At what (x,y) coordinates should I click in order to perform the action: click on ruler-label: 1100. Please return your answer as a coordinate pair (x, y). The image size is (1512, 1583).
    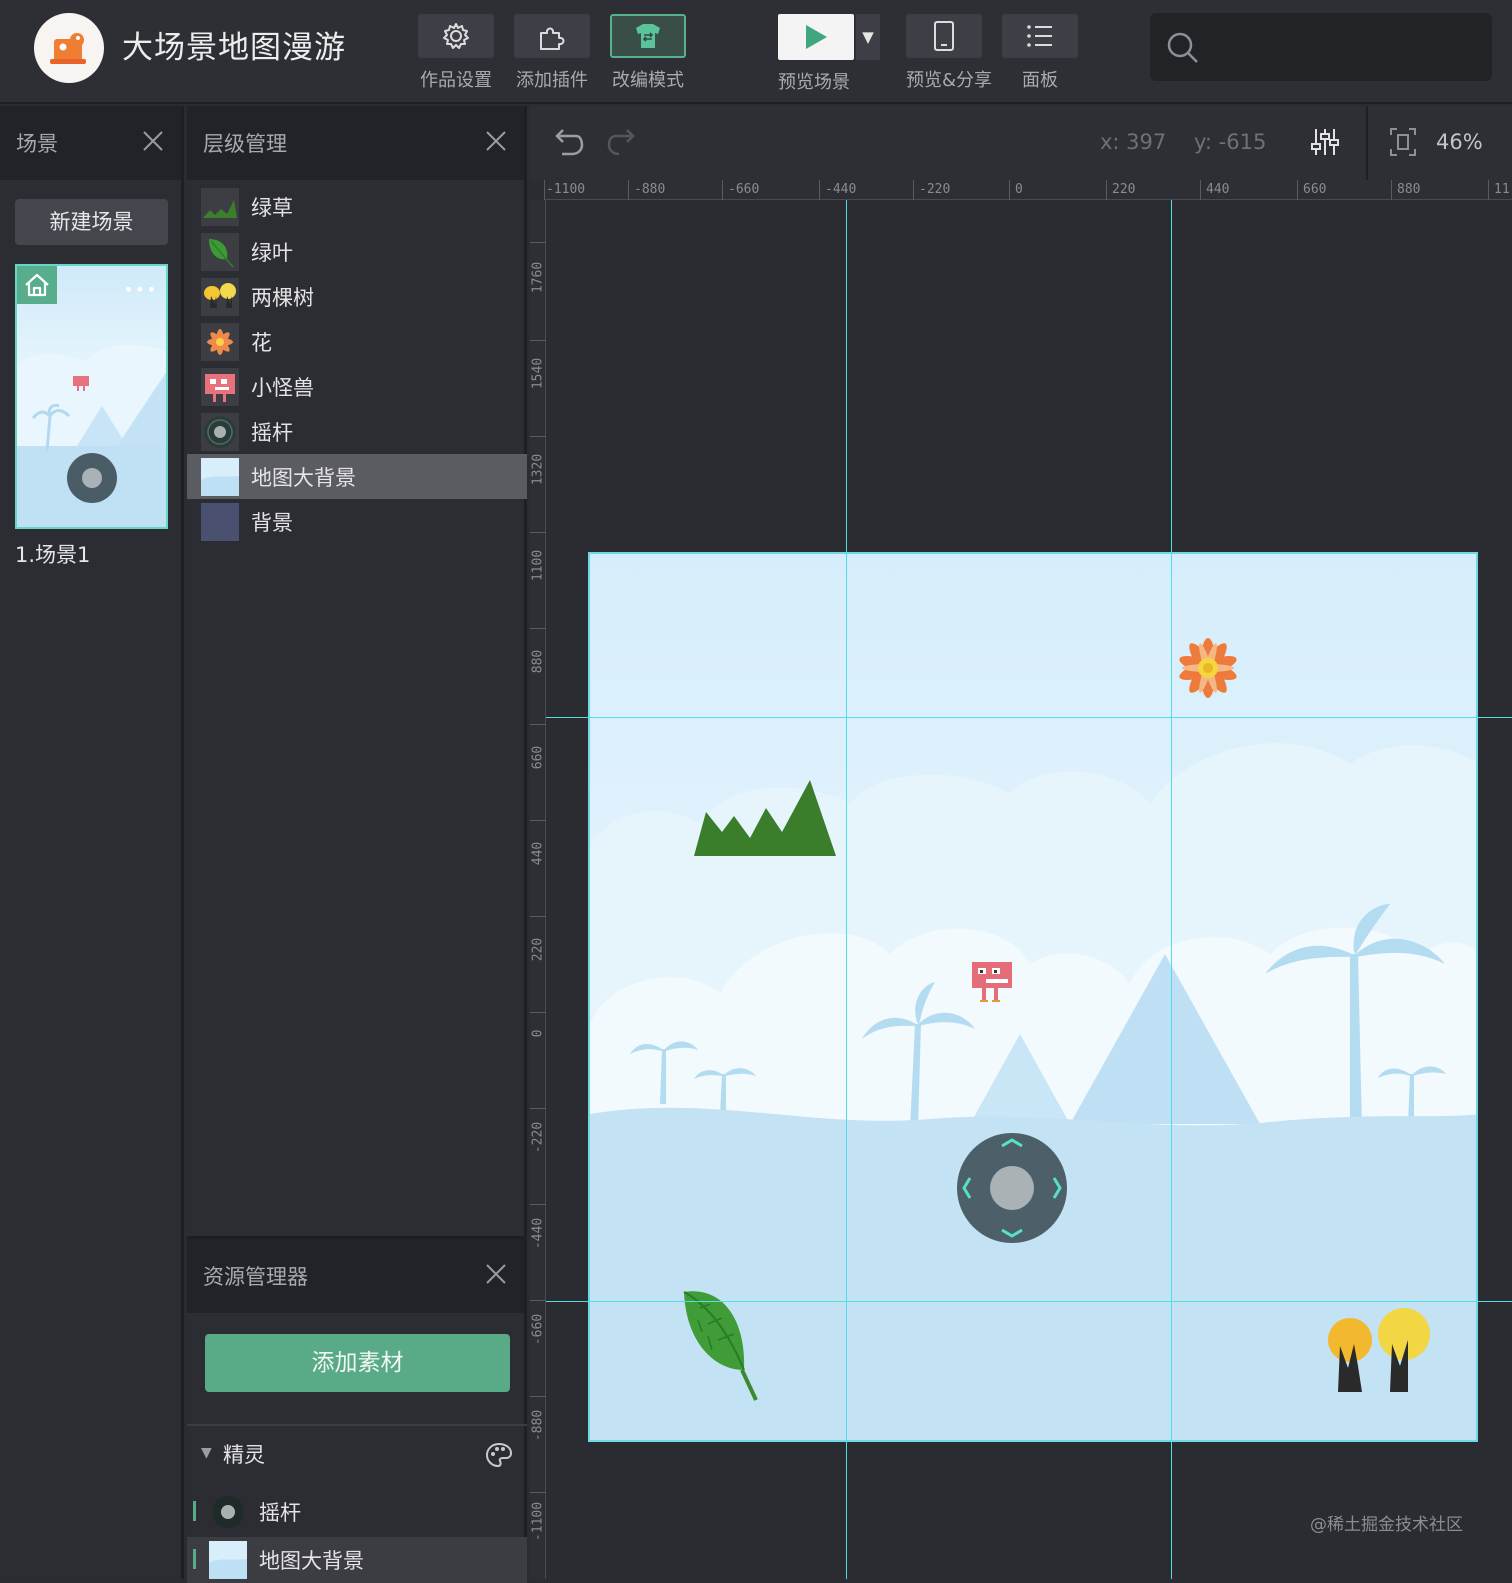
    Looking at the image, I should click on (538, 565).